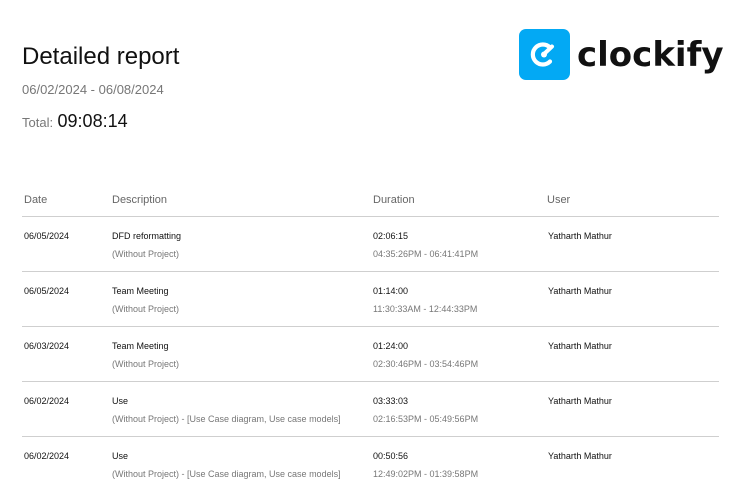 The image size is (732, 494). Describe the element at coordinates (394, 200) in the screenshot. I see `header-duration: Duration` at that location.